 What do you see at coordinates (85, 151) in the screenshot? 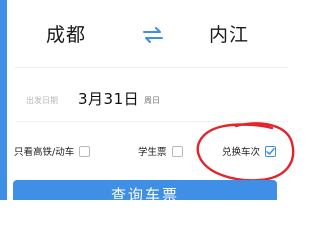
I see `gaotie-checkbox` at bounding box center [85, 151].